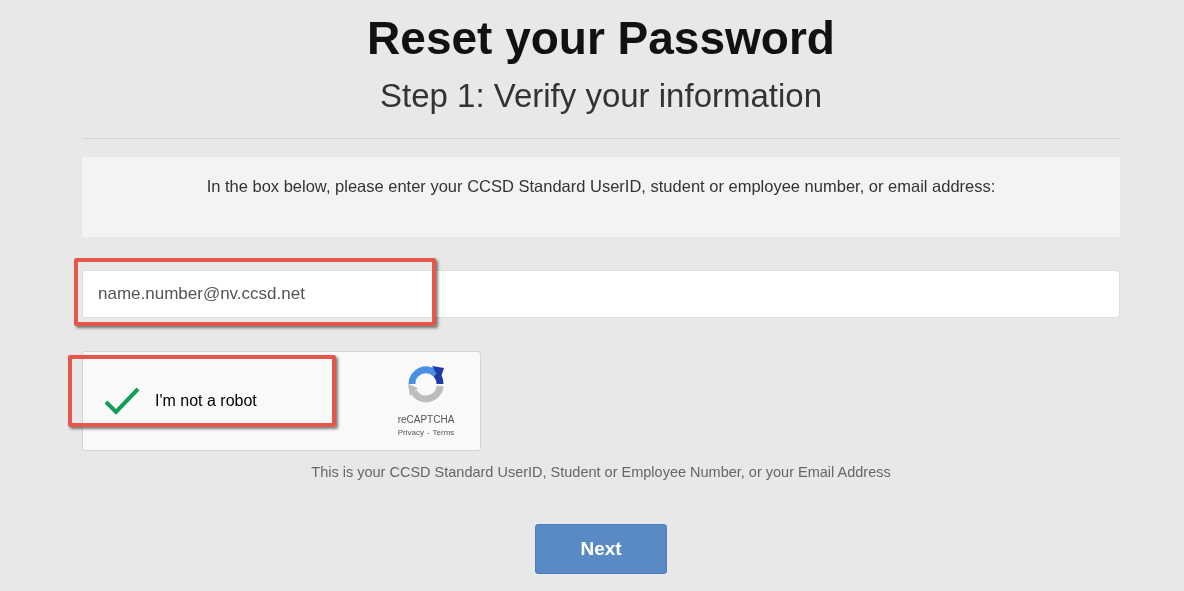  Describe the element at coordinates (426, 384) in the screenshot. I see `recaptcha-logo-icon` at that location.